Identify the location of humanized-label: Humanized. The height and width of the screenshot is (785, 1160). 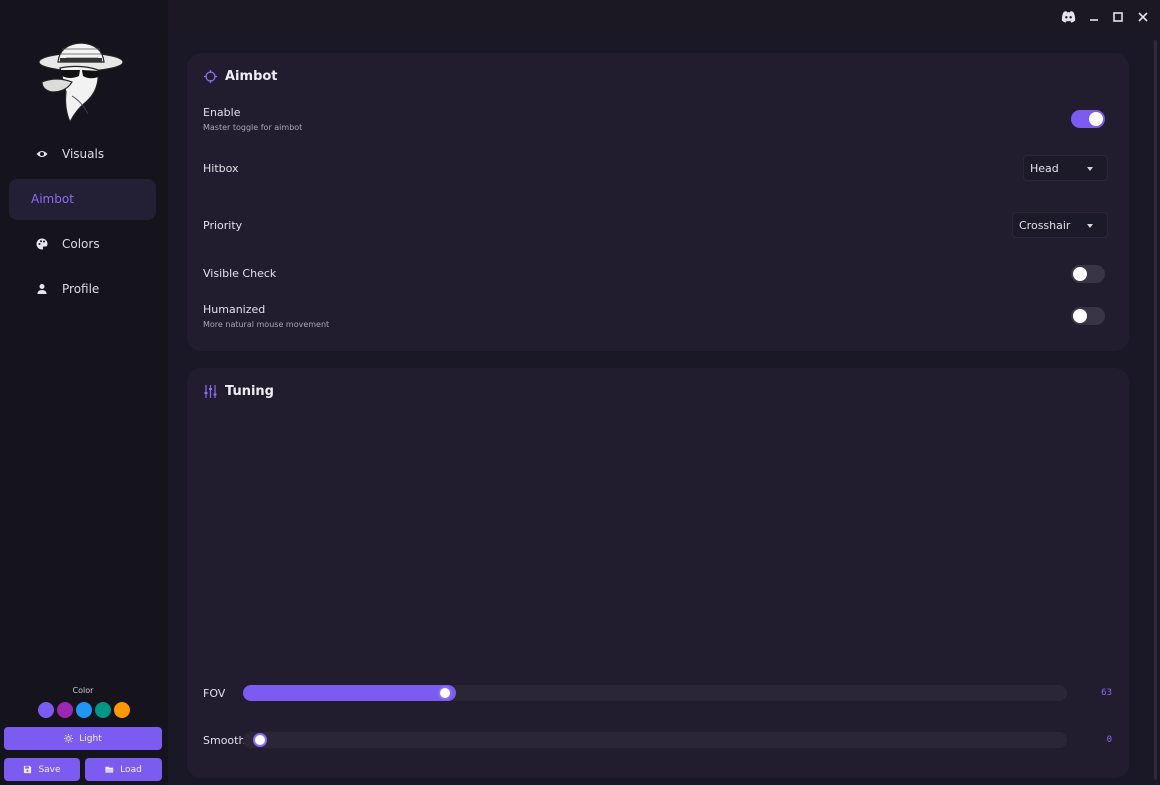
(234, 309).